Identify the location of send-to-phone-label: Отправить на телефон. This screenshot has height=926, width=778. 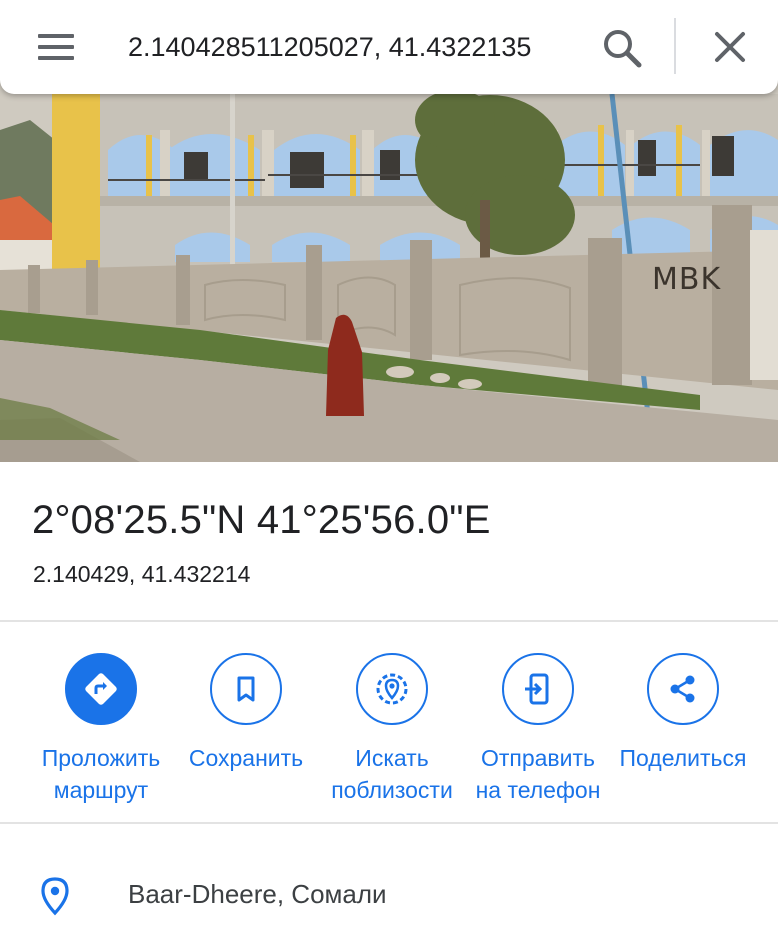
(538, 774).